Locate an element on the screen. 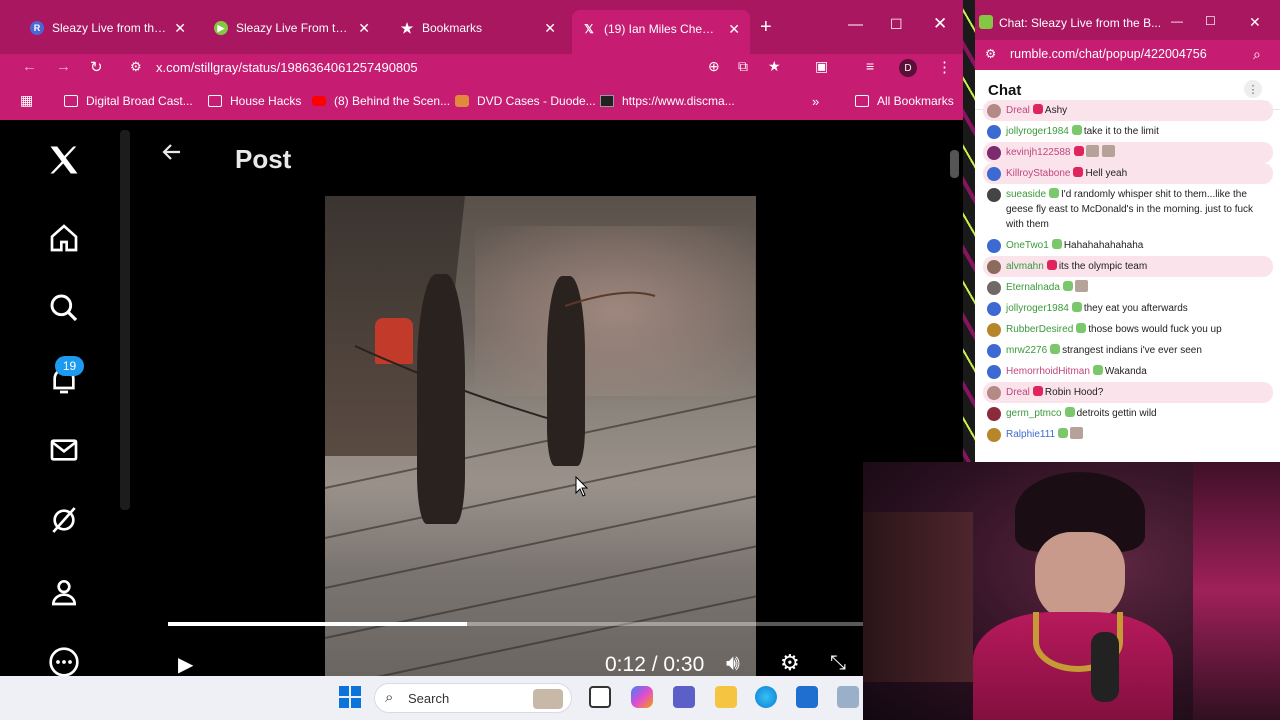 This screenshot has width=1280, height=720. tab-4-active: 𝕏 (19) Ian Miles Cheong c ✕ is located at coordinates (661, 32).